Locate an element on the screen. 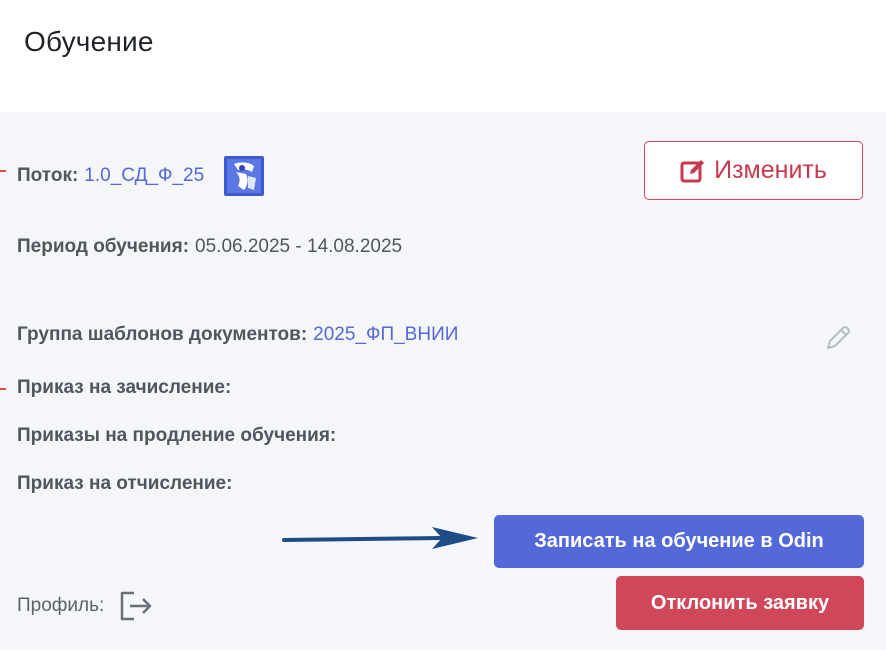 This screenshot has width=886, height=650. period-row: Период обучения: 05.06.2025 - 14.08.2025 is located at coordinates (209, 247).